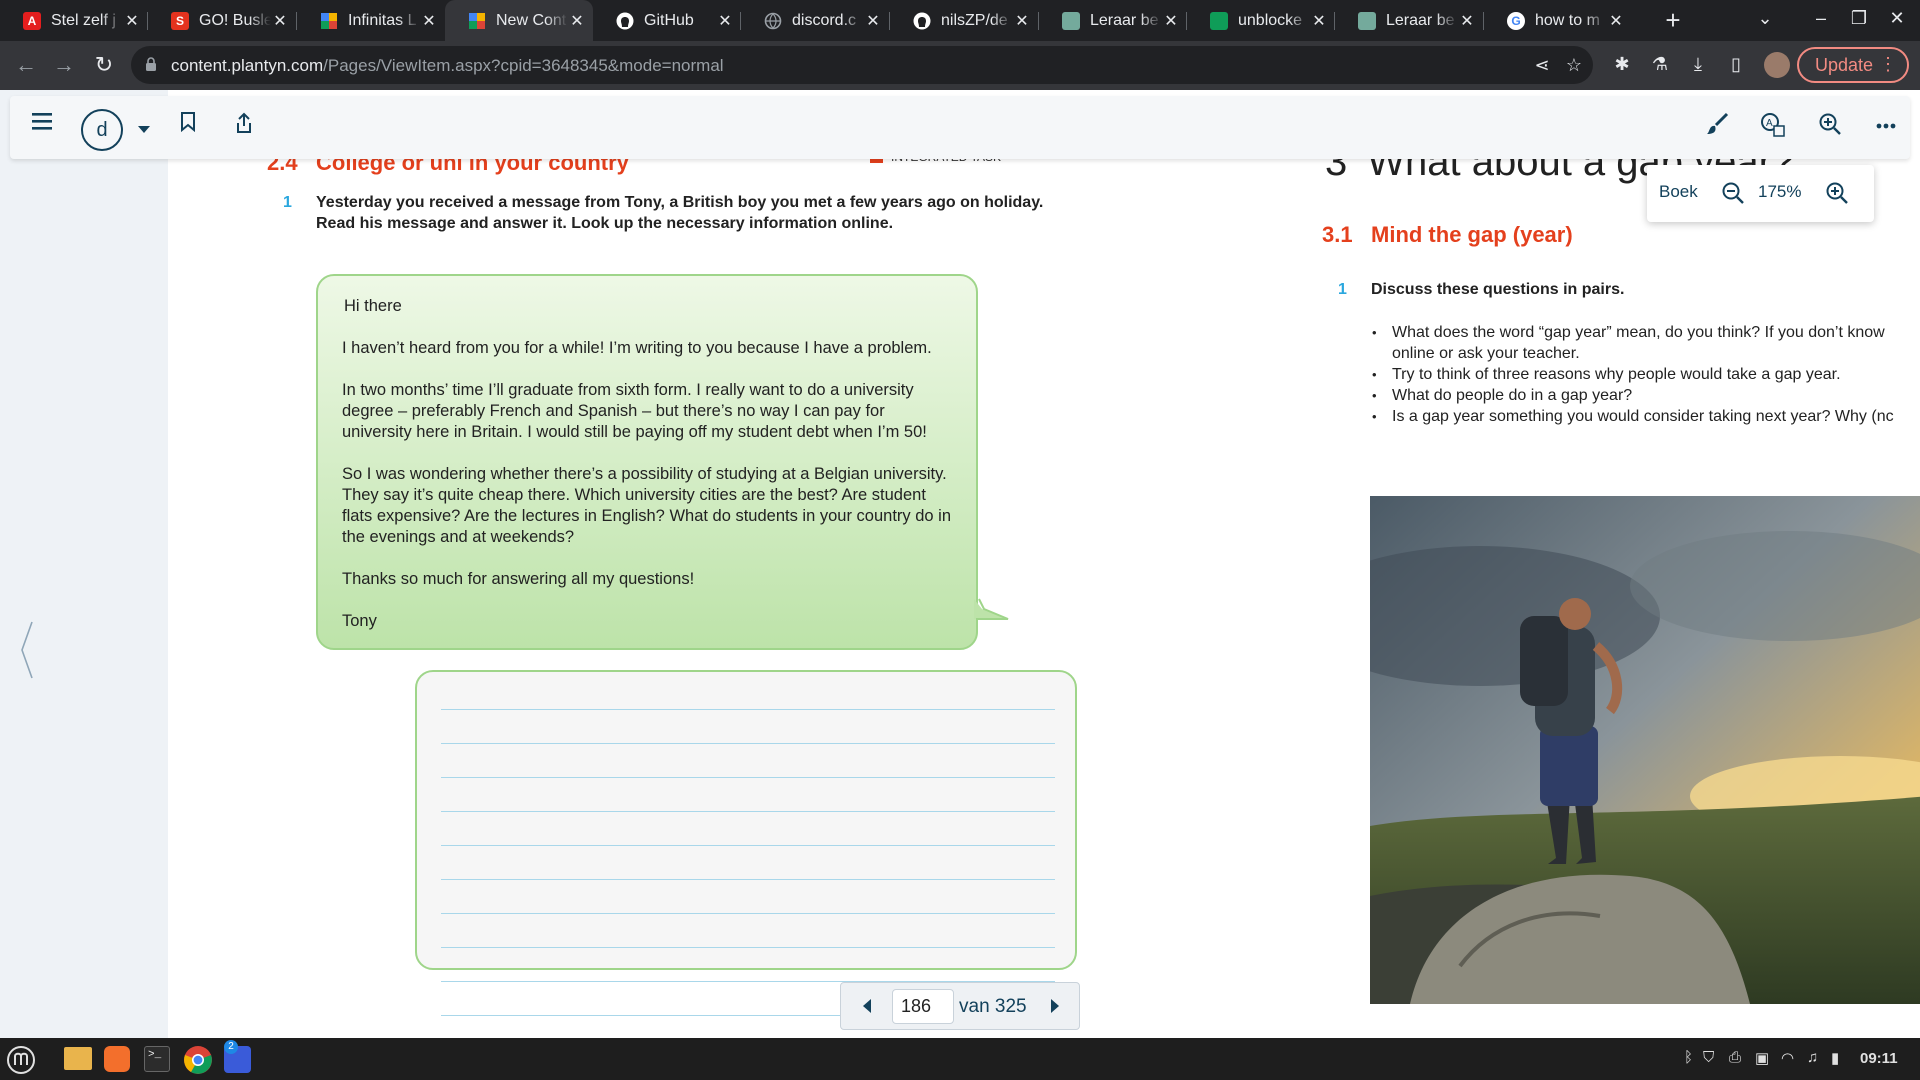 The image size is (1920, 1080). What do you see at coordinates (922, 21) in the screenshot?
I see `github-icon` at bounding box center [922, 21].